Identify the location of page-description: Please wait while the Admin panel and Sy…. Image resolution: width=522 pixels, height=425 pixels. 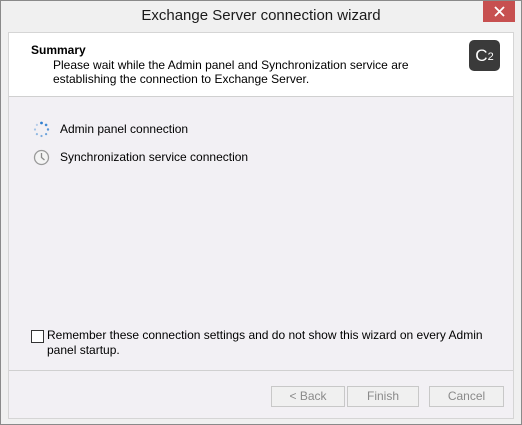
(231, 72).